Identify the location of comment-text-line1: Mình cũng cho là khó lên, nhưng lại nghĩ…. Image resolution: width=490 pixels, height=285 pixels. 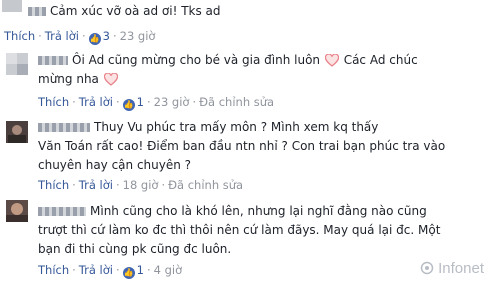
(258, 211).